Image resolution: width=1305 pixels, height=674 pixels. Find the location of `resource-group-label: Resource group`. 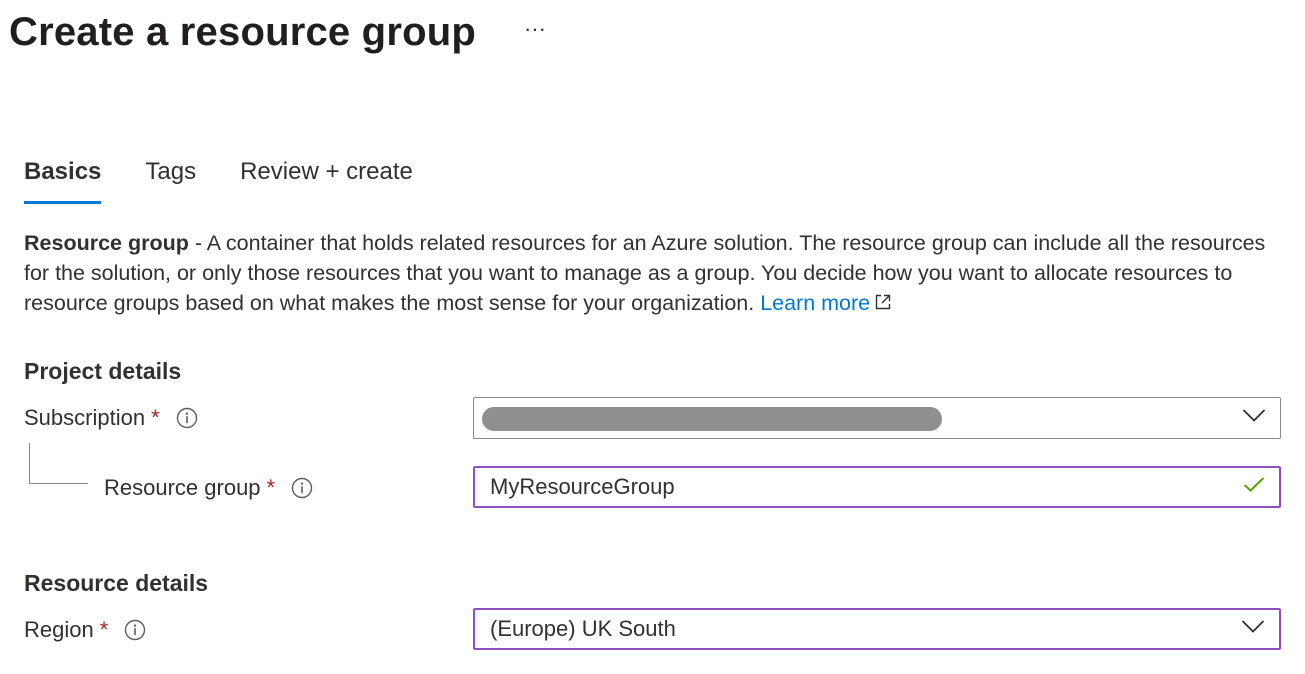

resource-group-label: Resource group is located at coordinates (182, 487).